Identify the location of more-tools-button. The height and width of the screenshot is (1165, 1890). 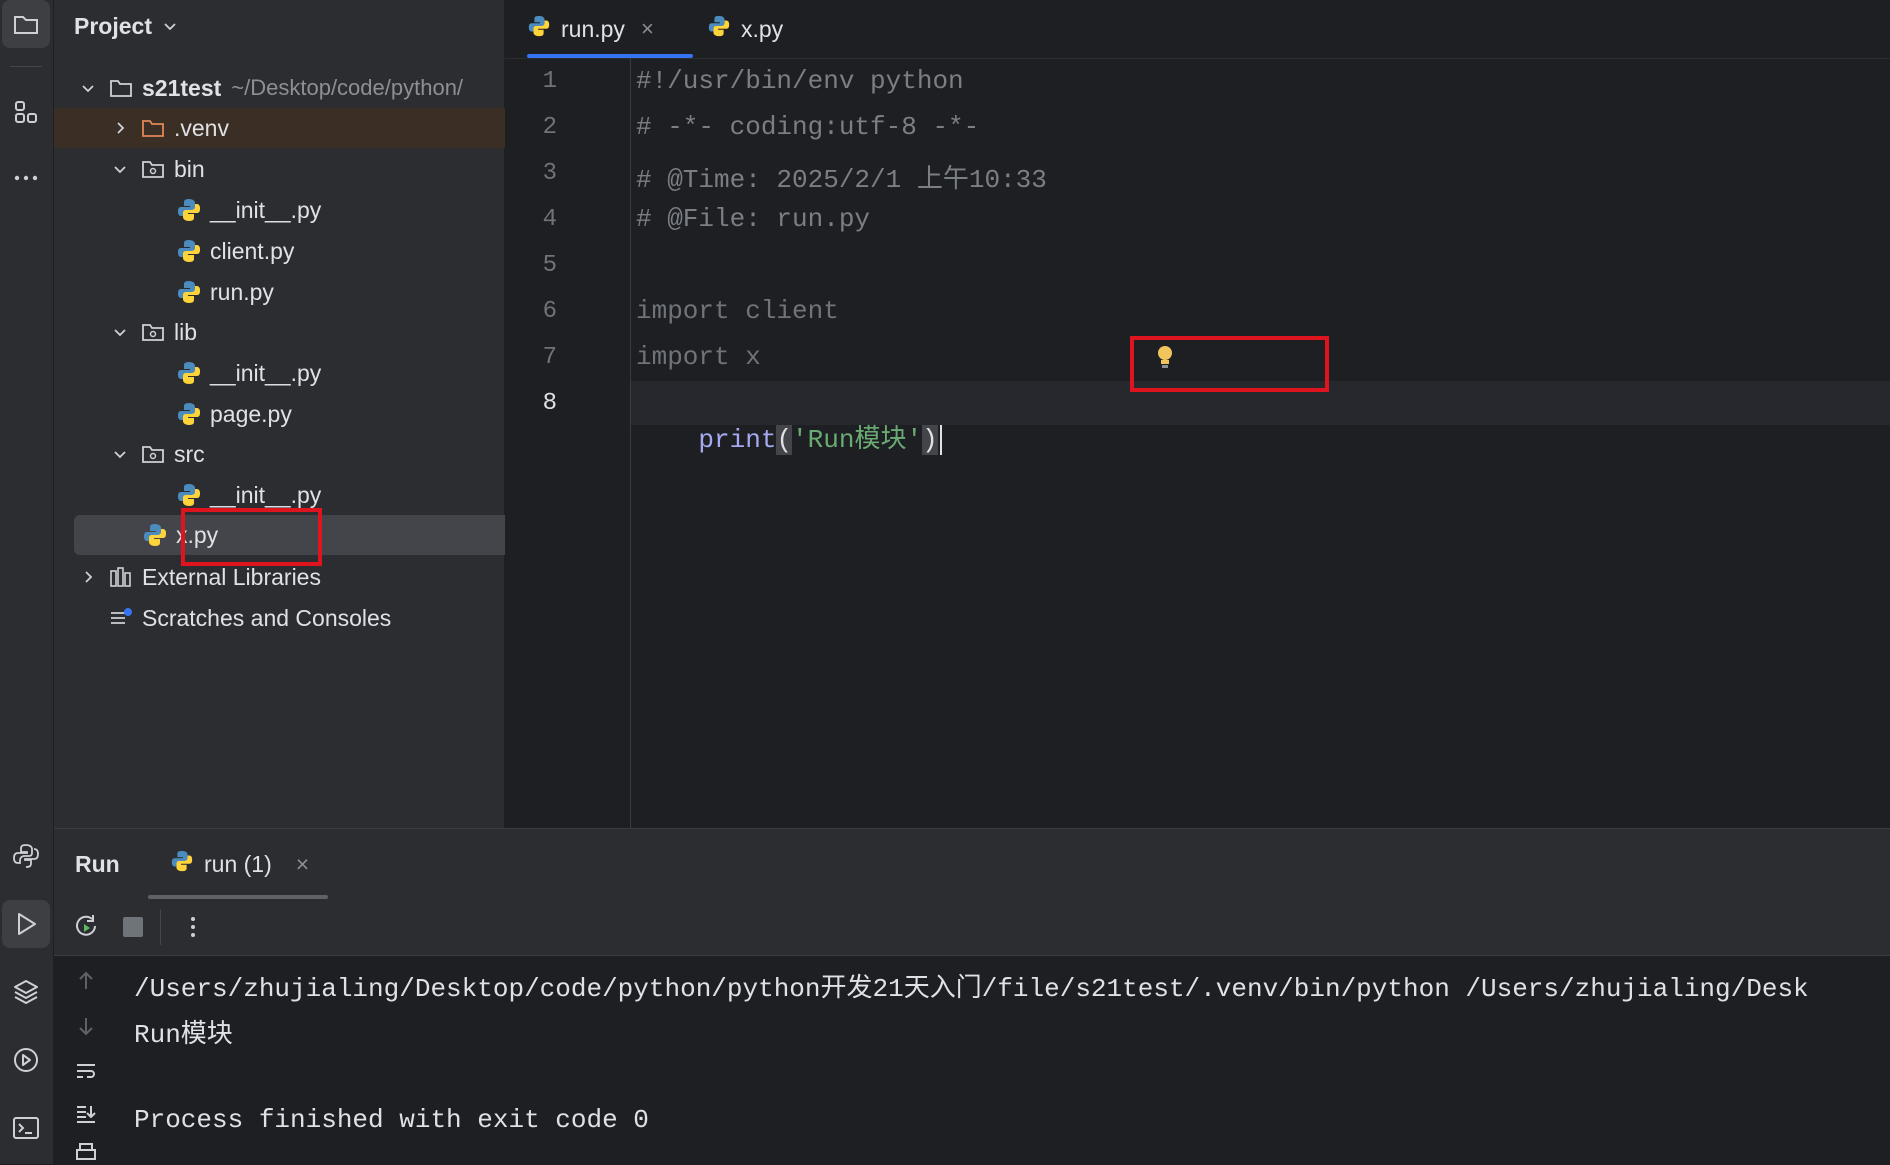
(26, 178).